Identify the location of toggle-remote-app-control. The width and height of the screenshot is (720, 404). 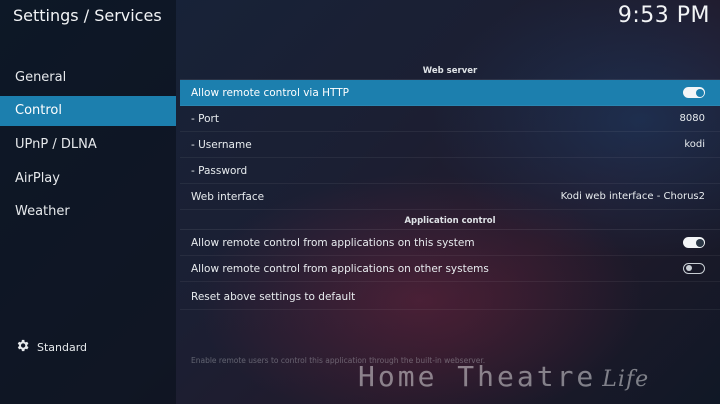
(694, 268).